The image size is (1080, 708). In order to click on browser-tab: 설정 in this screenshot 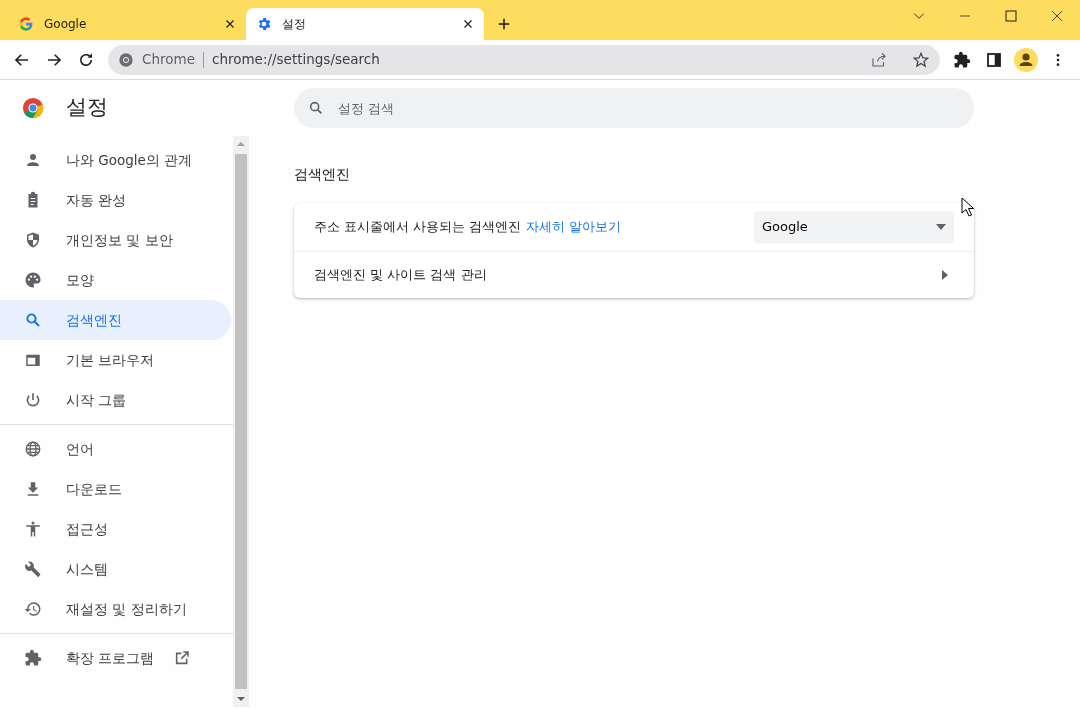, I will do `click(365, 24)`.